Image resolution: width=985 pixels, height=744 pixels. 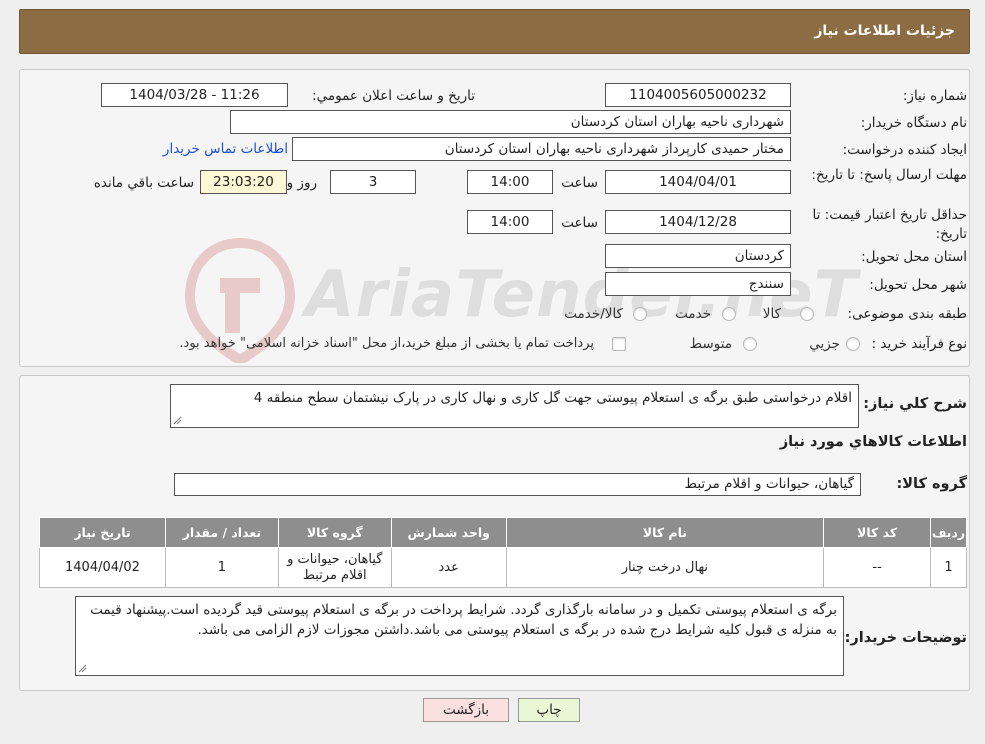 I want to click on col-name-header: نام کالا, so click(x=665, y=532).